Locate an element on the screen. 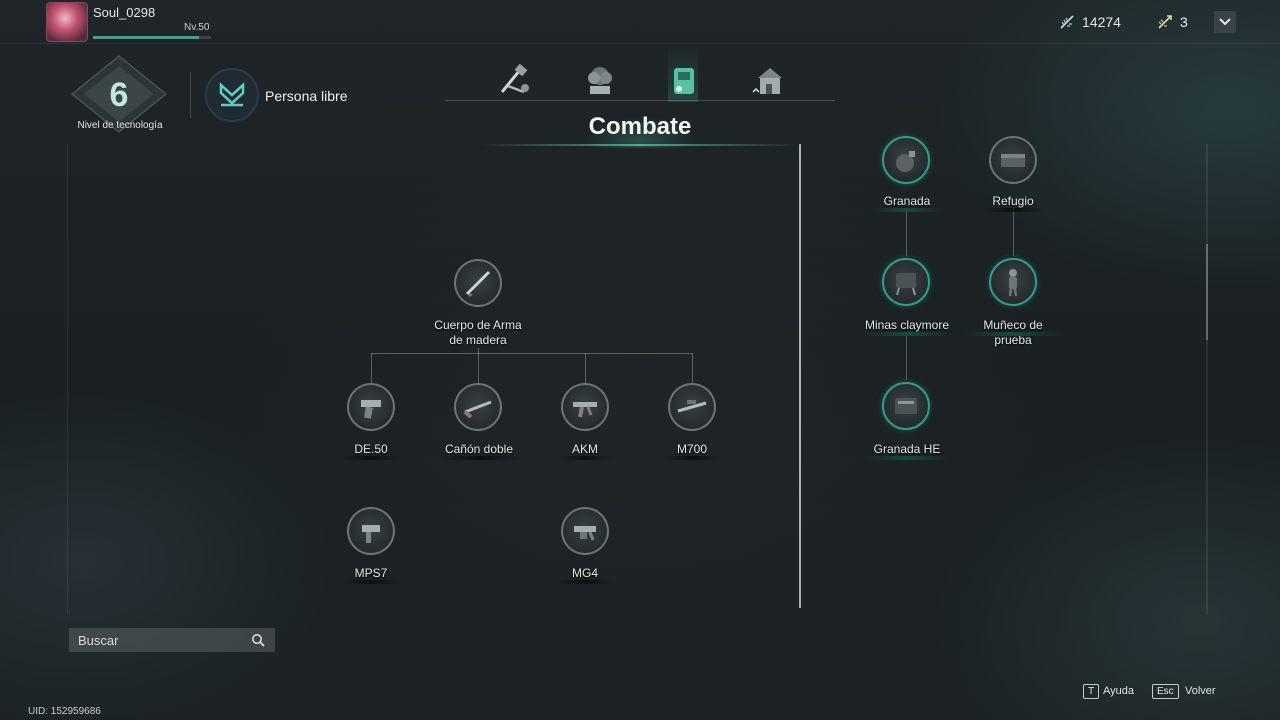  help-label: Ayuda is located at coordinates (1118, 691).